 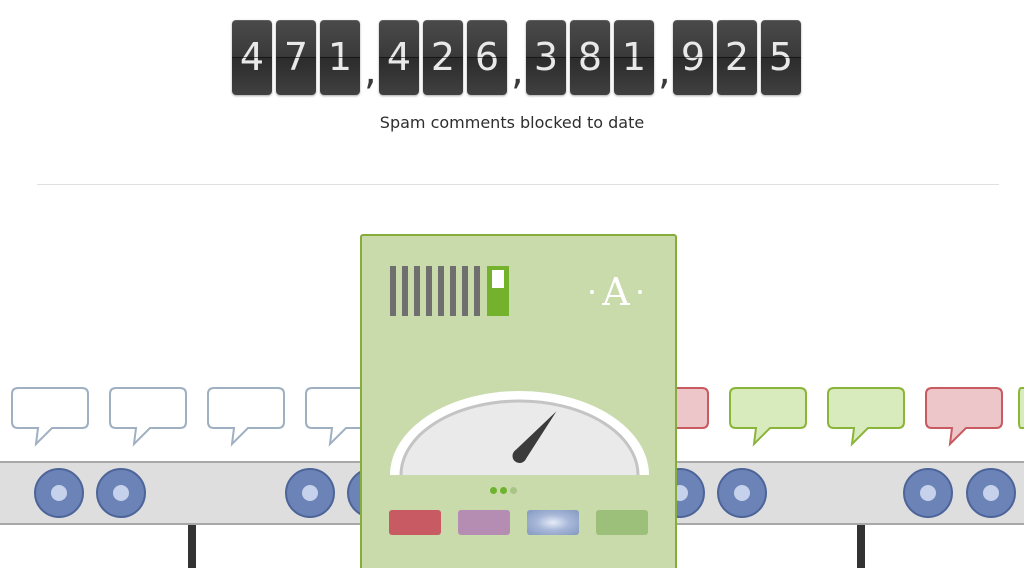 I want to click on led-purple, so click(x=484, y=522).